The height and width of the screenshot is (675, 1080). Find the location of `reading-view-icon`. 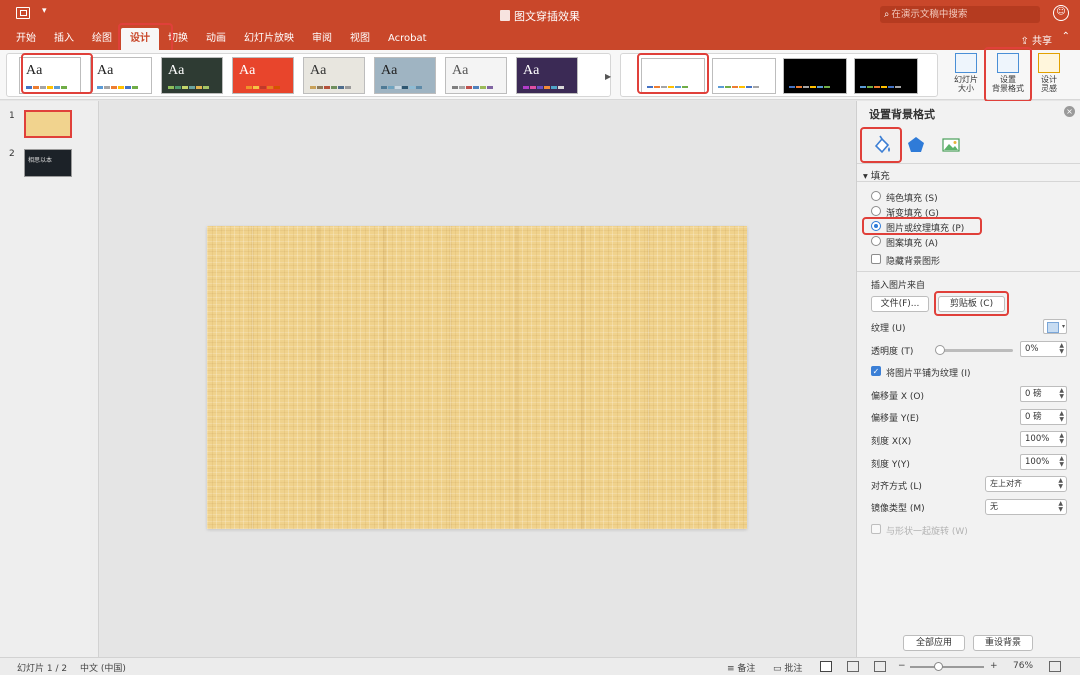

reading-view-icon is located at coordinates (880, 666).